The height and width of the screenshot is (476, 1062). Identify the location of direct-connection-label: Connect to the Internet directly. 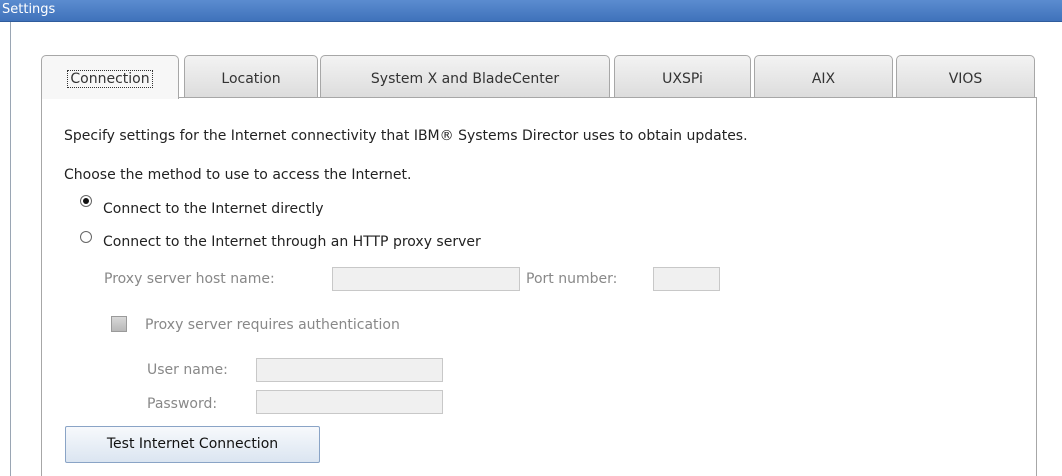
(213, 209).